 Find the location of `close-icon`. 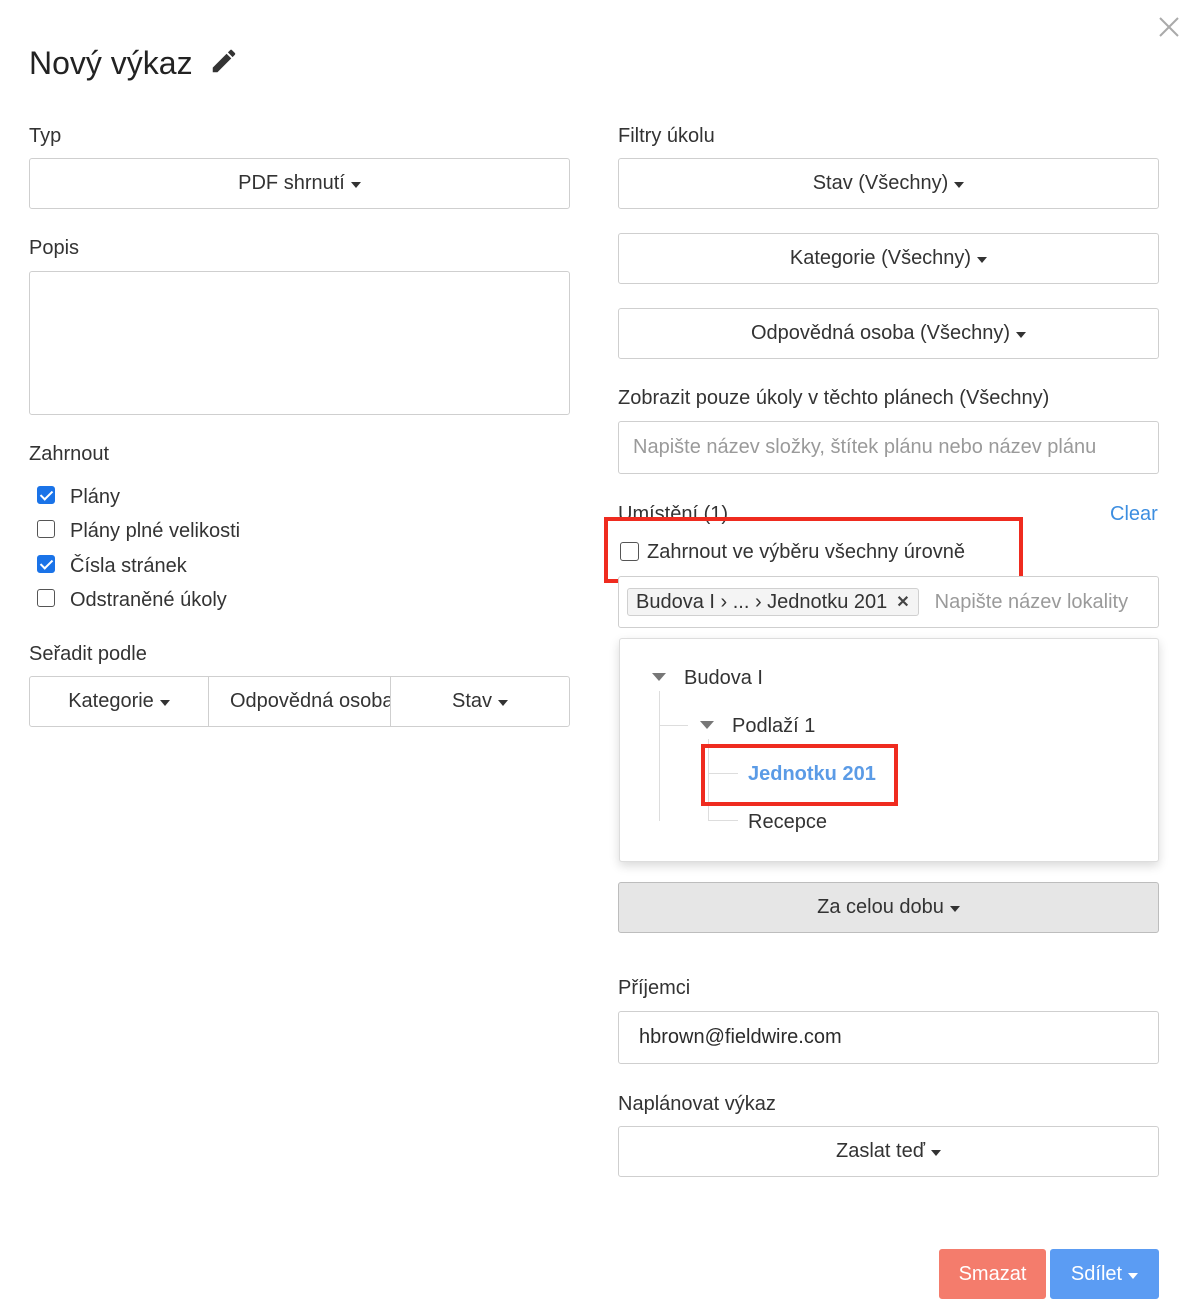

close-icon is located at coordinates (1169, 27).